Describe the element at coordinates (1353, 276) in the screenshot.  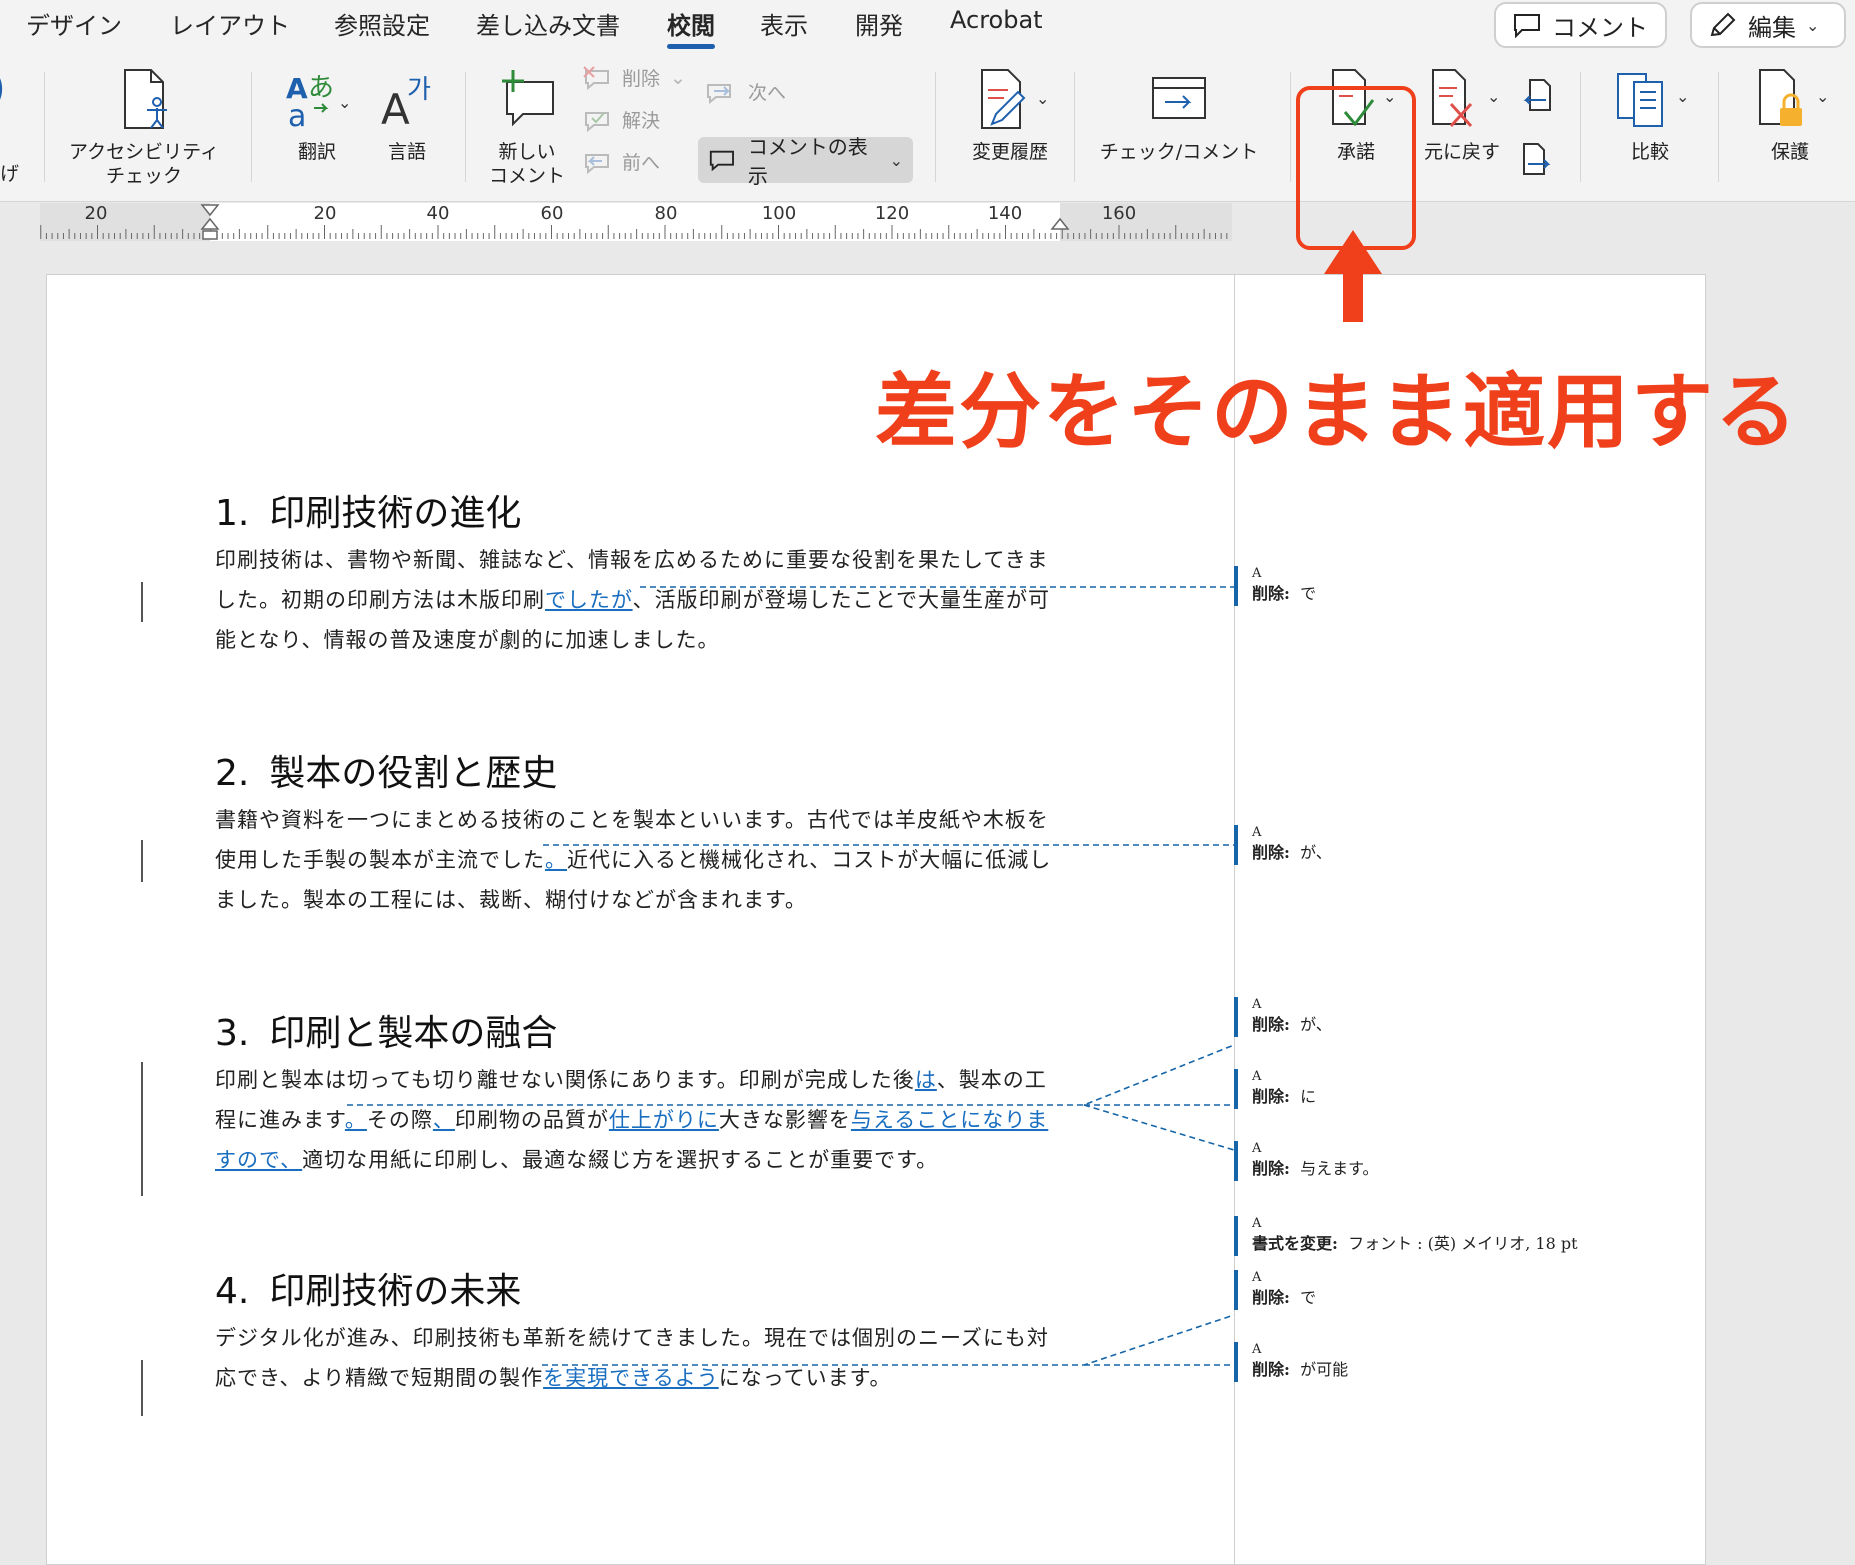
I see `callout-arrow-icon` at that location.